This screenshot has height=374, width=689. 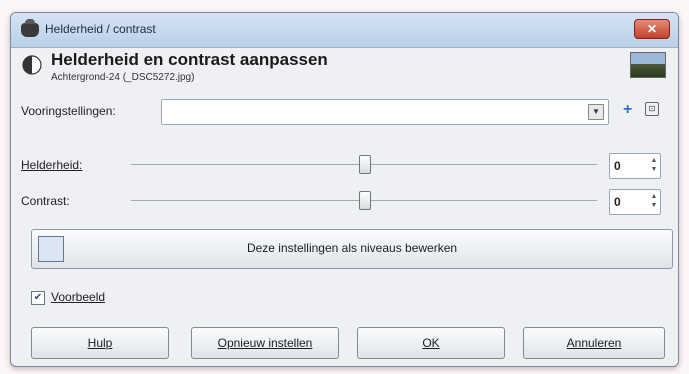 What do you see at coordinates (627, 110) in the screenshot?
I see `add-preset-icon: +` at bounding box center [627, 110].